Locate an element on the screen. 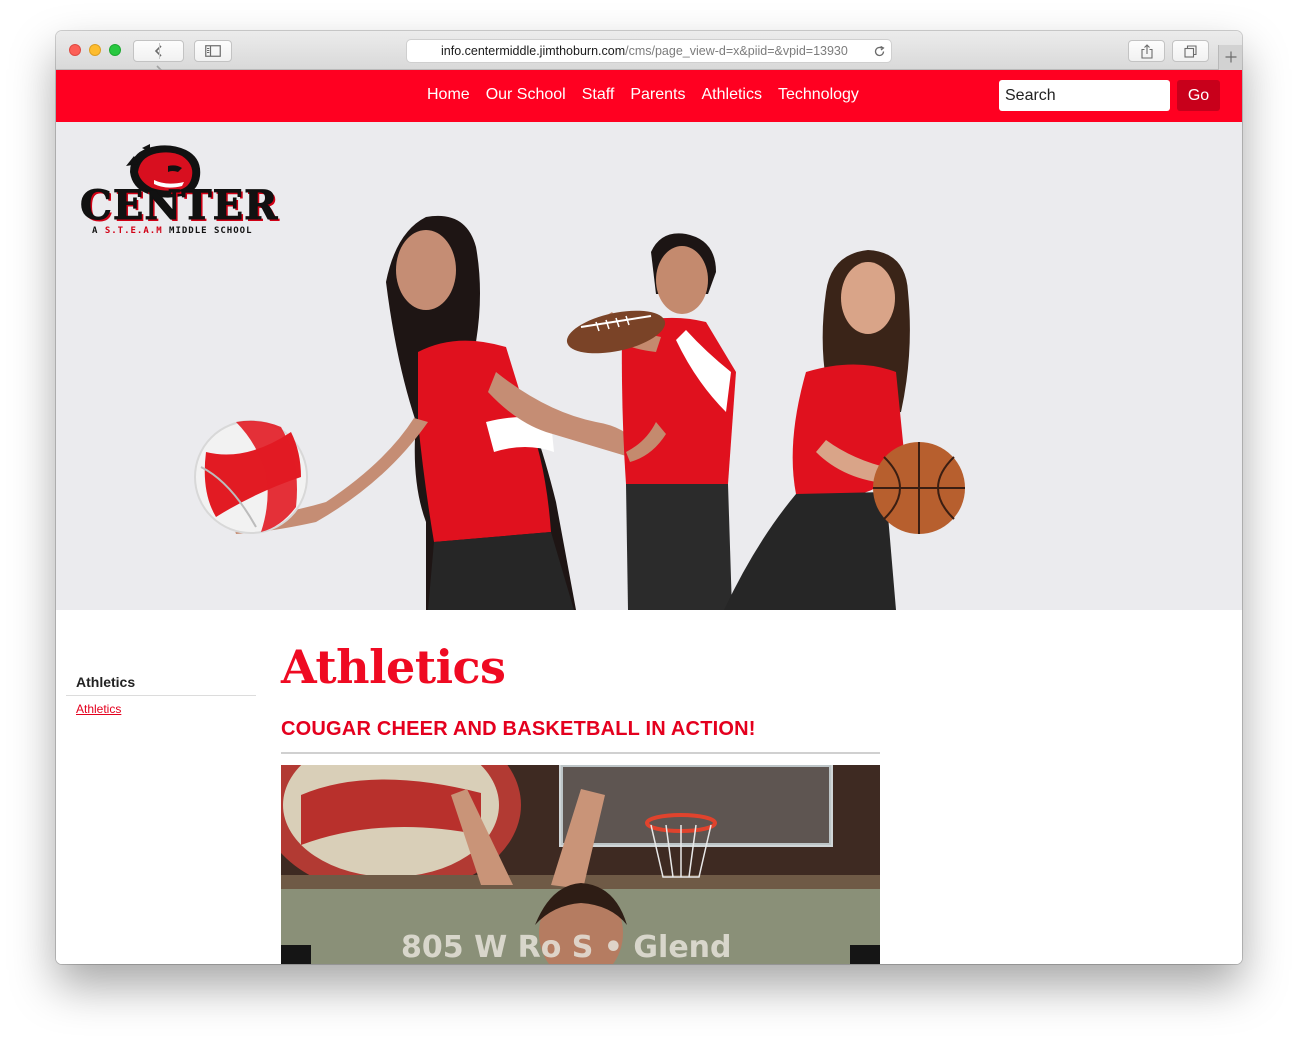 The height and width of the screenshot is (1044, 1298). share-icon is located at coordinates (1146, 51).